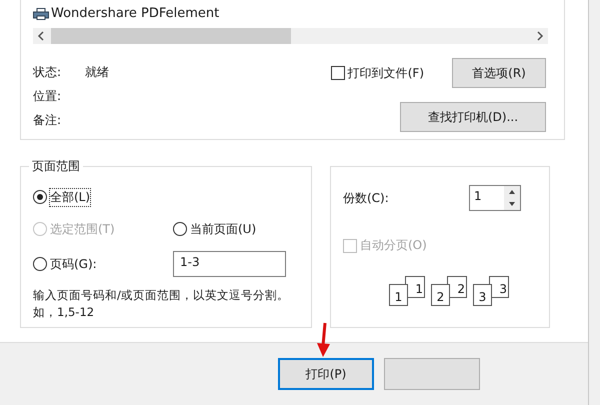 Image resolution: width=600 pixels, height=405 pixels. Describe the element at coordinates (135, 14) in the screenshot. I see `printer-name: Wondershare PDFelement` at that location.